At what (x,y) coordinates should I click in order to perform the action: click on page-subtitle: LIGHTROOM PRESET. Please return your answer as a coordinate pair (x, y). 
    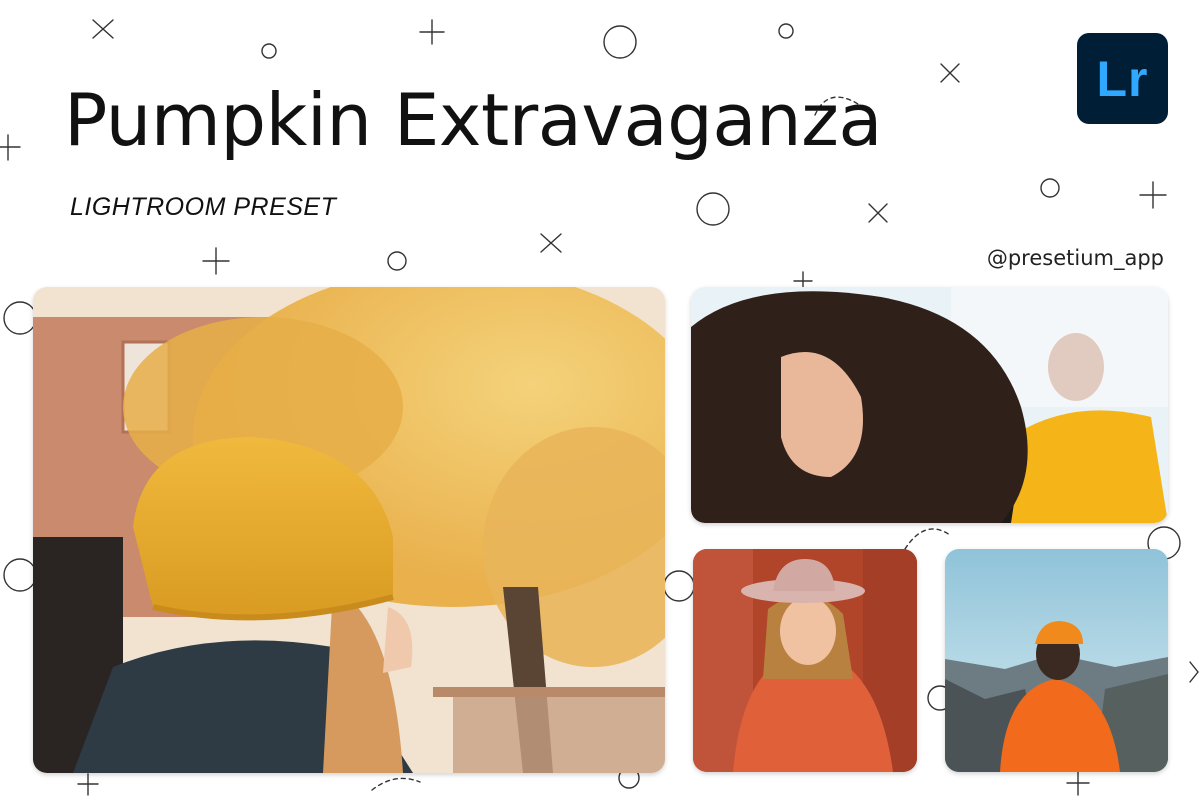
    Looking at the image, I should click on (203, 207).